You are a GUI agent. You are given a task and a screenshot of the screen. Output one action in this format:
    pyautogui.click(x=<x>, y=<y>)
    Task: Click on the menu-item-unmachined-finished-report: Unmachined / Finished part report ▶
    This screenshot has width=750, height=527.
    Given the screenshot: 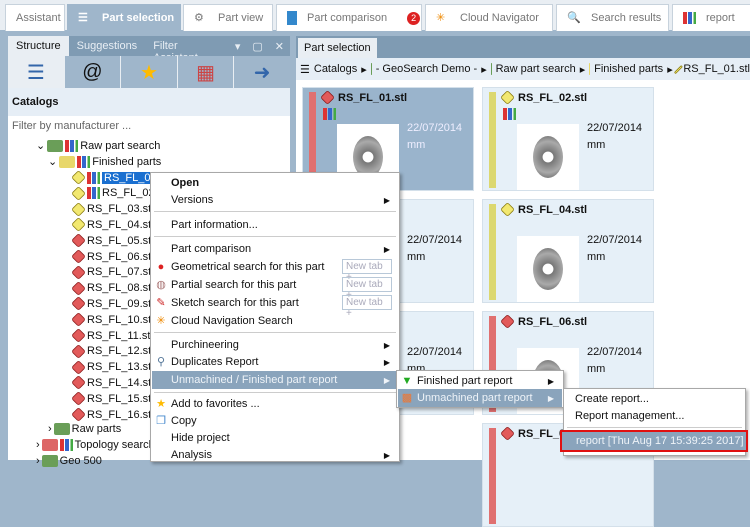 What is the action you would take?
    pyautogui.click(x=275, y=380)
    